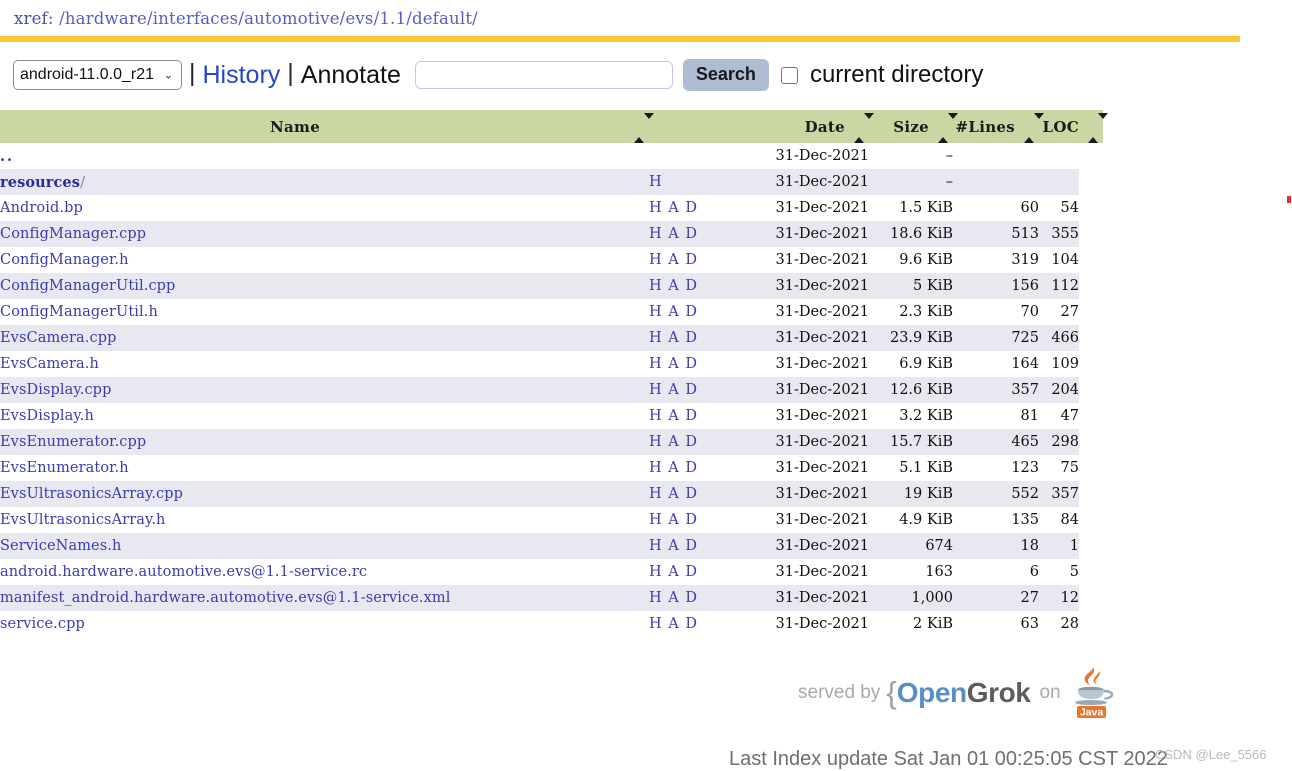 The image size is (1292, 771). What do you see at coordinates (7, 156) in the screenshot?
I see `parent-directory-link: ..` at bounding box center [7, 156].